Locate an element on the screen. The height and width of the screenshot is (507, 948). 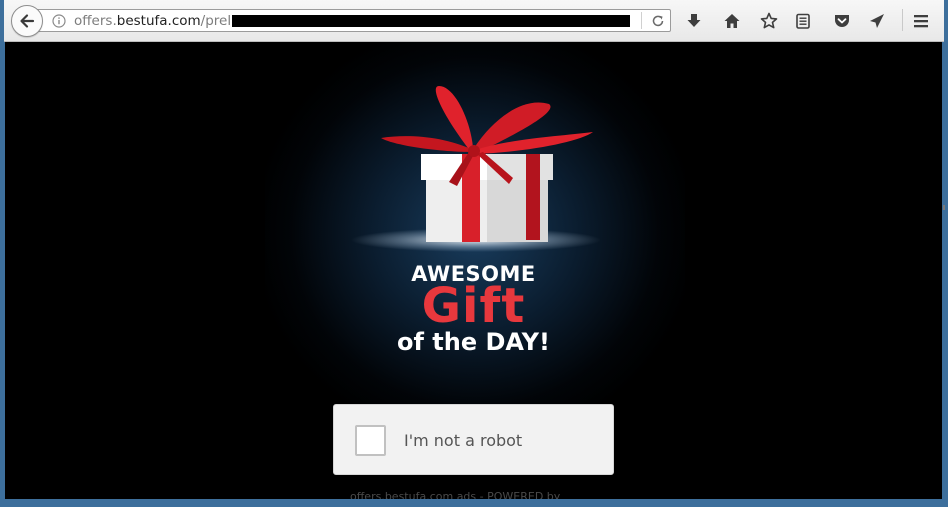
url-prefix: offers. is located at coordinates (95, 21).